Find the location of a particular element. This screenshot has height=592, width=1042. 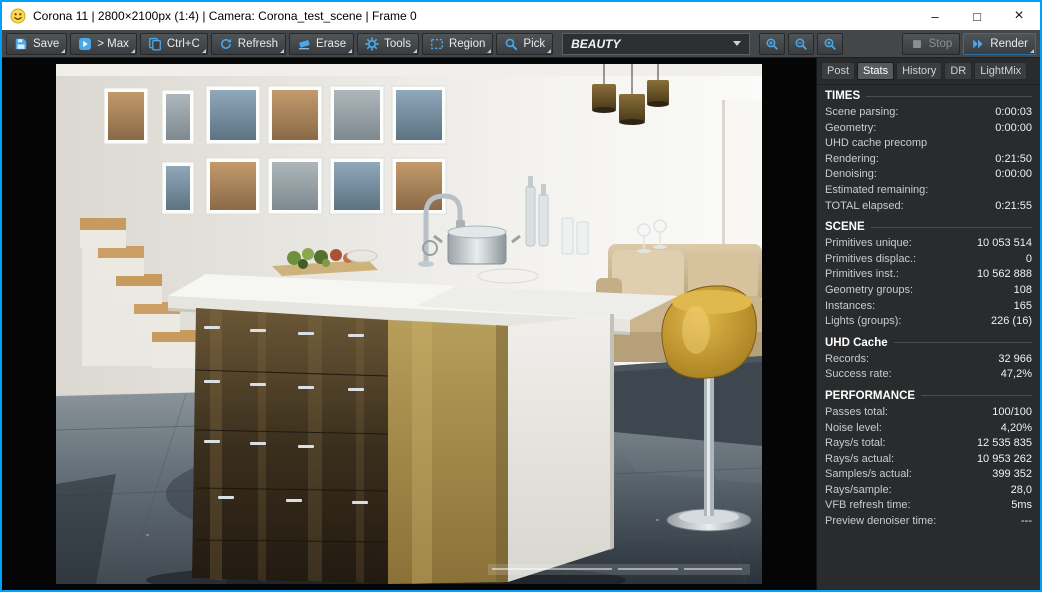

to-max-button: > Max is located at coordinates (103, 43).